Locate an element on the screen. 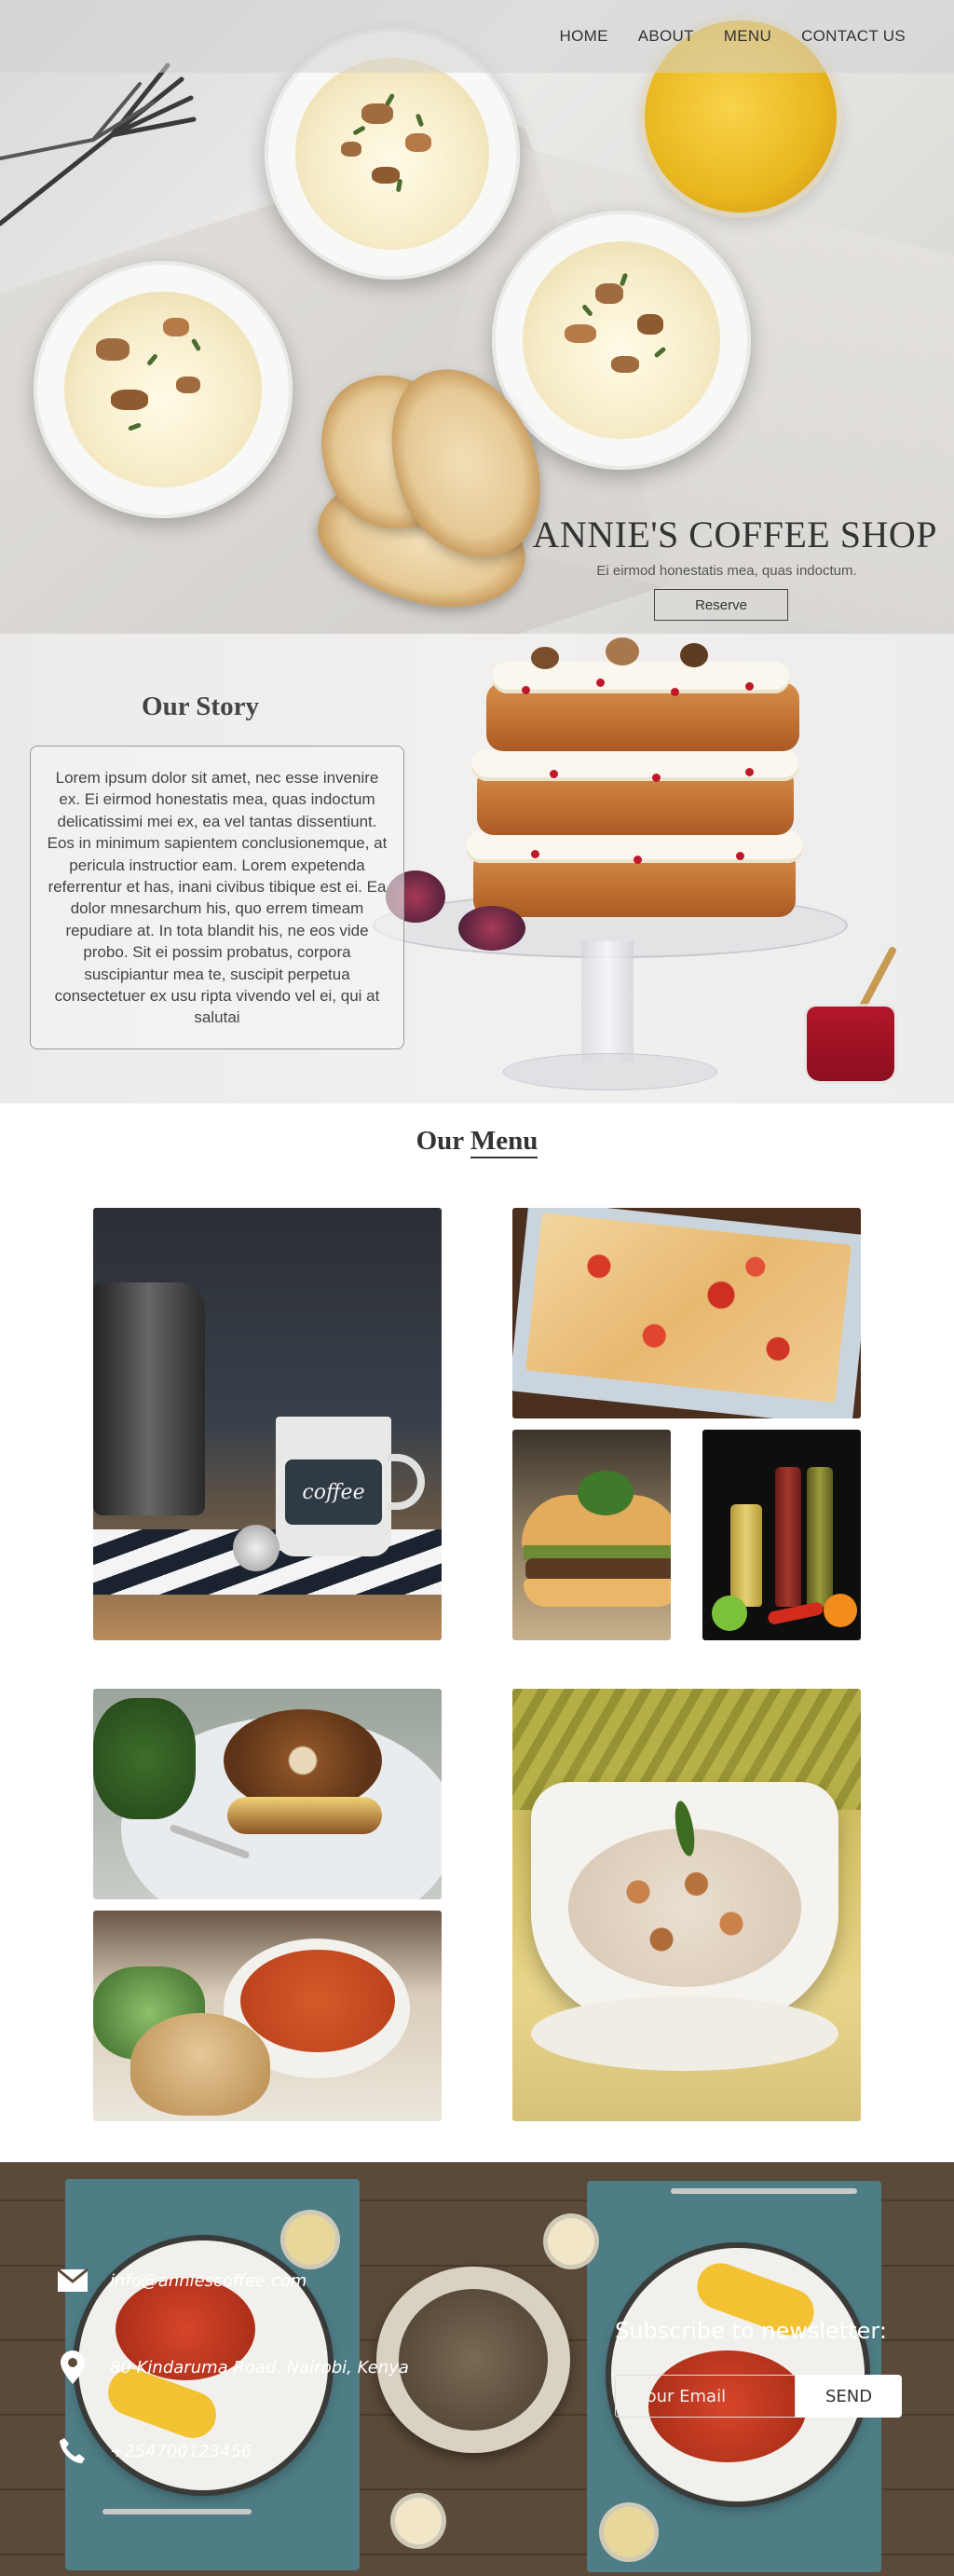 The width and height of the screenshot is (954, 2576). contact-phone-row: +254700123456 is located at coordinates (154, 2451).